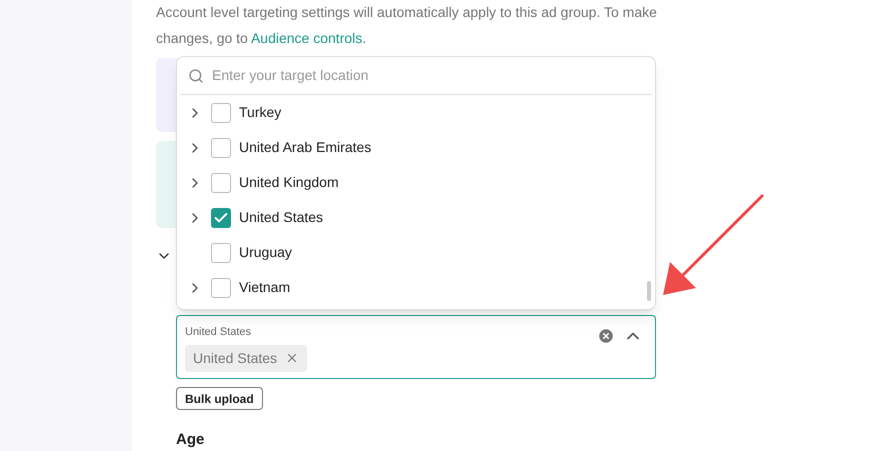 Image resolution: width=886 pixels, height=451 pixels. I want to click on clear-icon, so click(606, 336).